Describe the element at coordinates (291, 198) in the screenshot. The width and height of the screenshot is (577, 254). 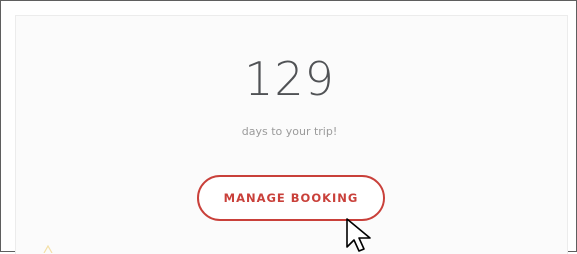
I see `manage-booking-button: MANAGE BOOKING` at that location.